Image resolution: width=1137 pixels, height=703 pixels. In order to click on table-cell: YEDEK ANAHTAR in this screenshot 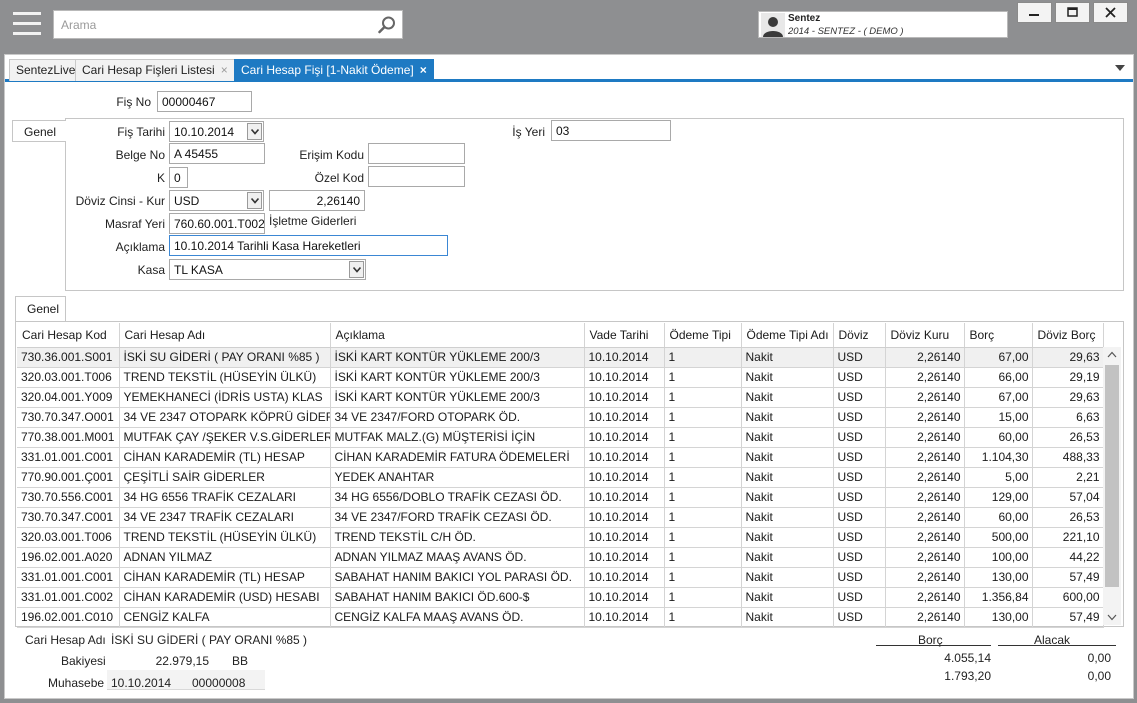, I will do `click(457, 477)`.